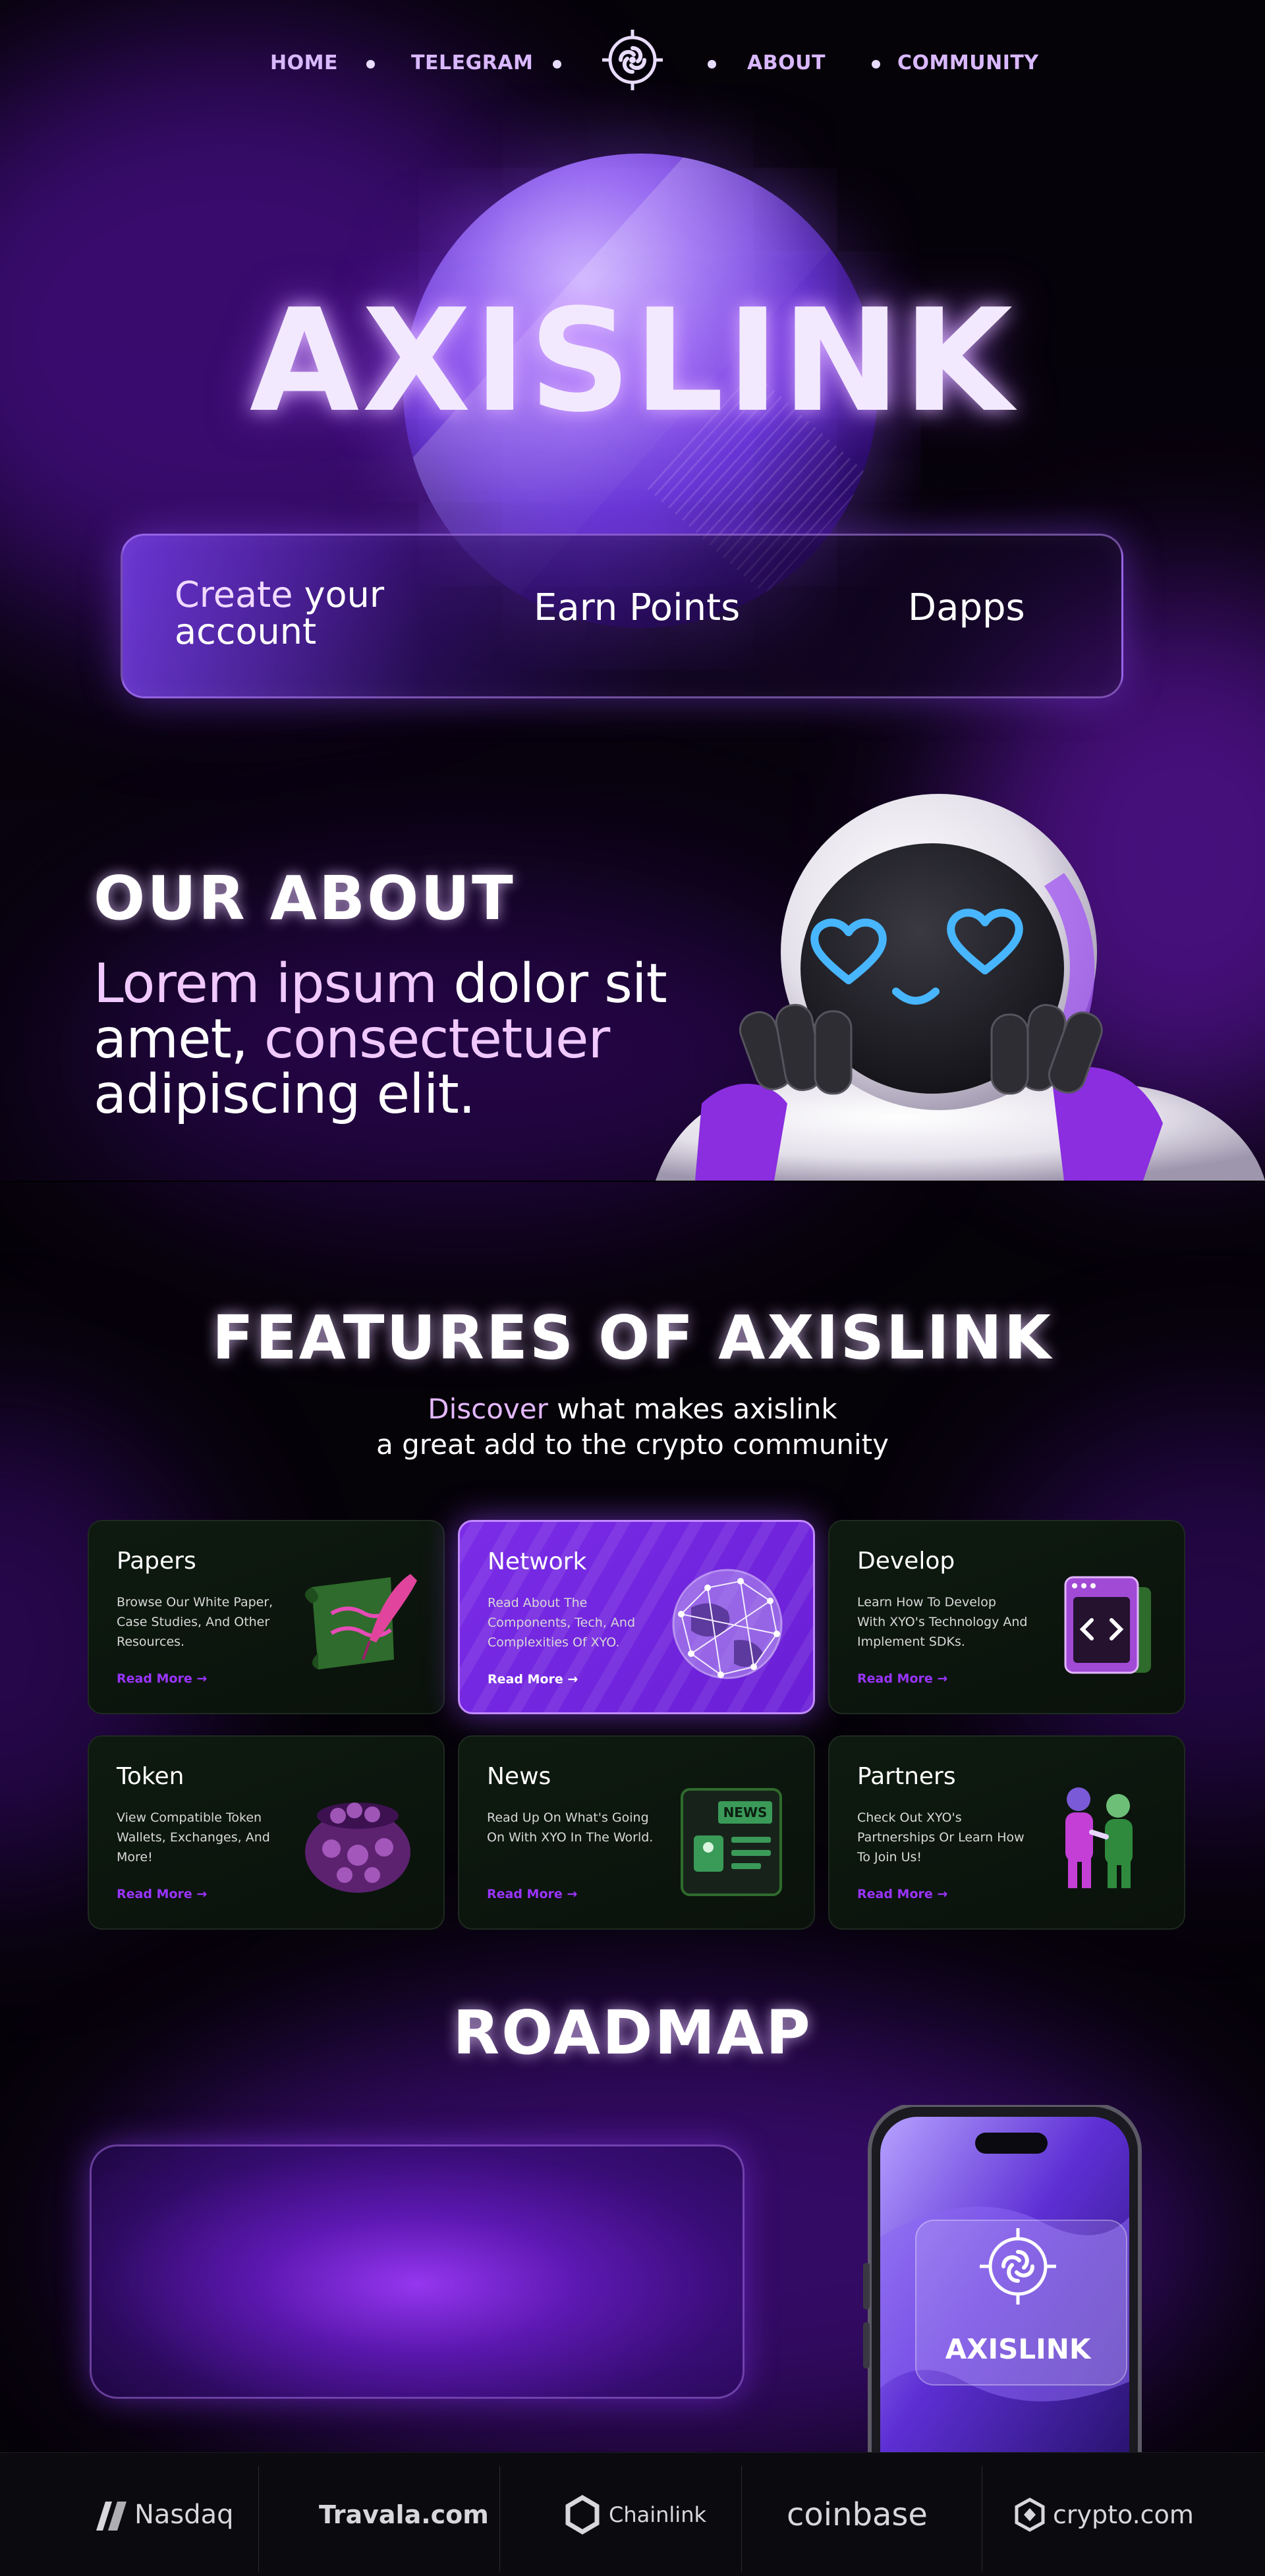  I want to click on nav-telegram-link: TELEGRAM, so click(472, 62).